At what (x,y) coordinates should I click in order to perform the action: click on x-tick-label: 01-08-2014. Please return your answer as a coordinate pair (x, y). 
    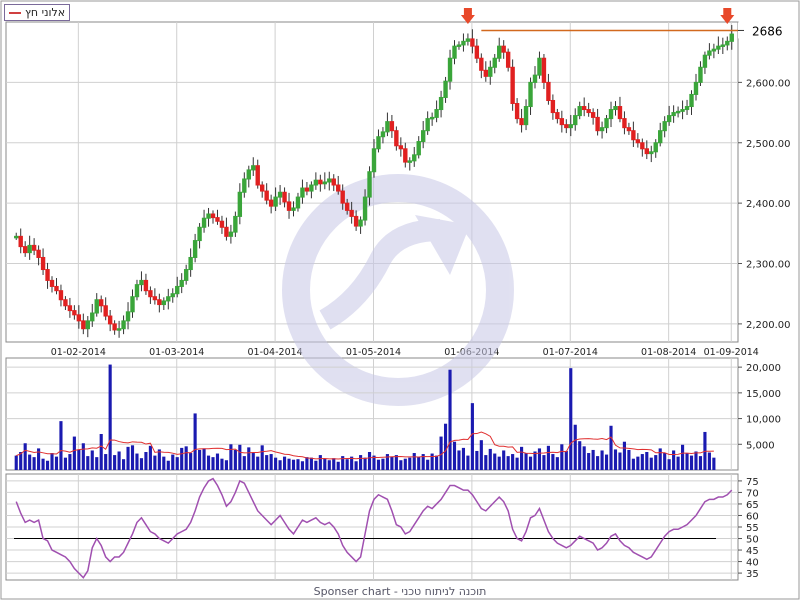
    Looking at the image, I should click on (668, 352).